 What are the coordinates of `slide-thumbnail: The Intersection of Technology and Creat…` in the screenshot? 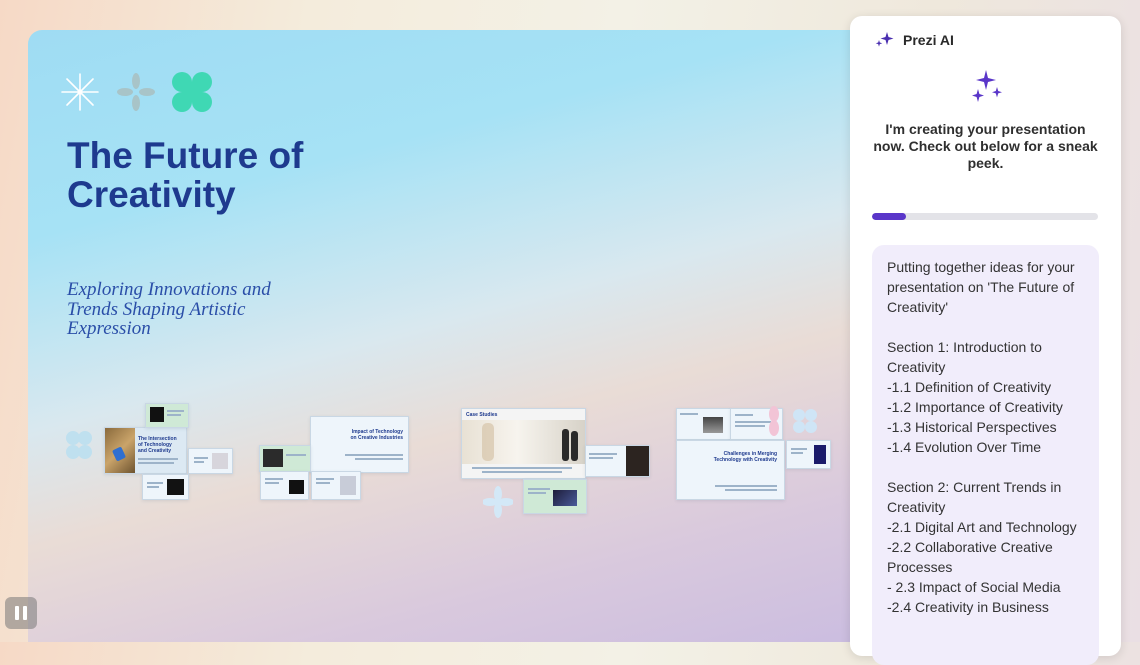 It's located at (145, 450).